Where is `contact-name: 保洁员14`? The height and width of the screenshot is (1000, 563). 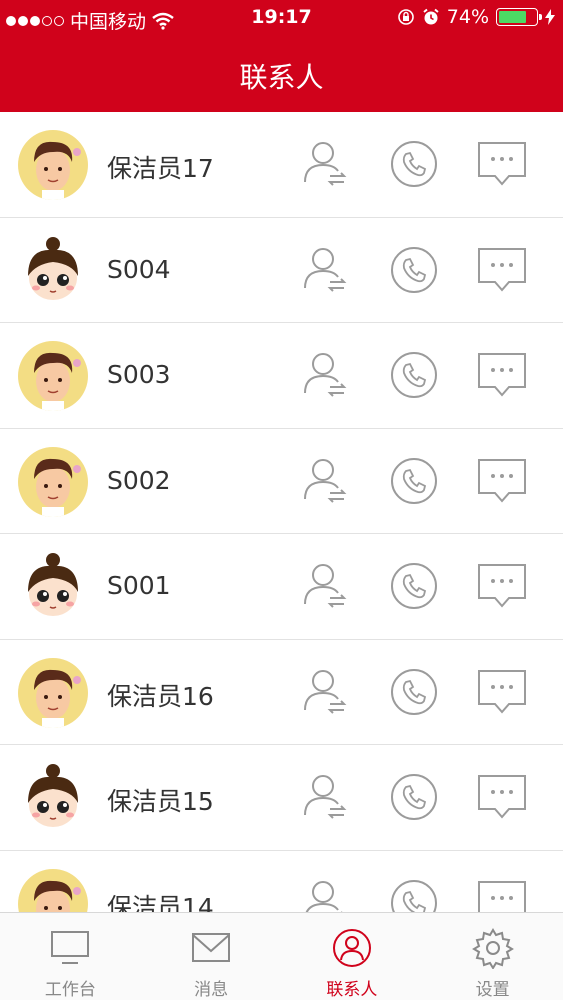 contact-name: 保洁员14 is located at coordinates (160, 902).